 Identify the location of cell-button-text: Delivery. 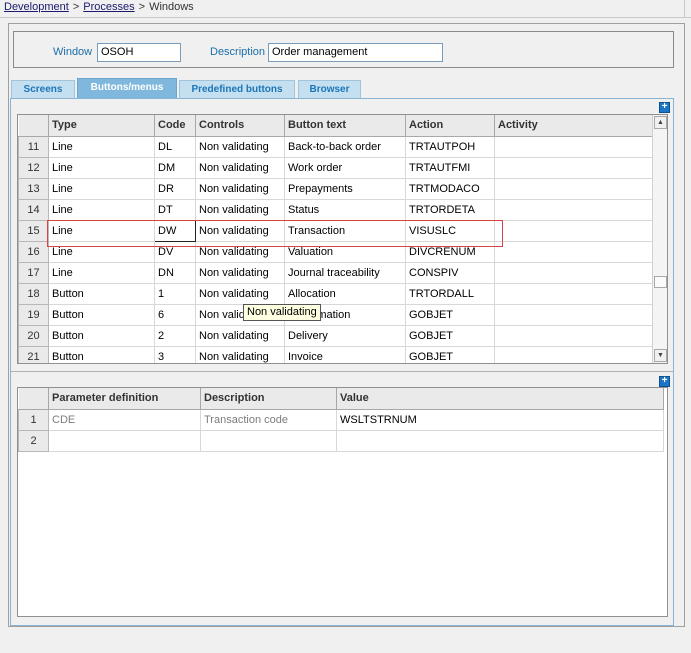
(345, 335).